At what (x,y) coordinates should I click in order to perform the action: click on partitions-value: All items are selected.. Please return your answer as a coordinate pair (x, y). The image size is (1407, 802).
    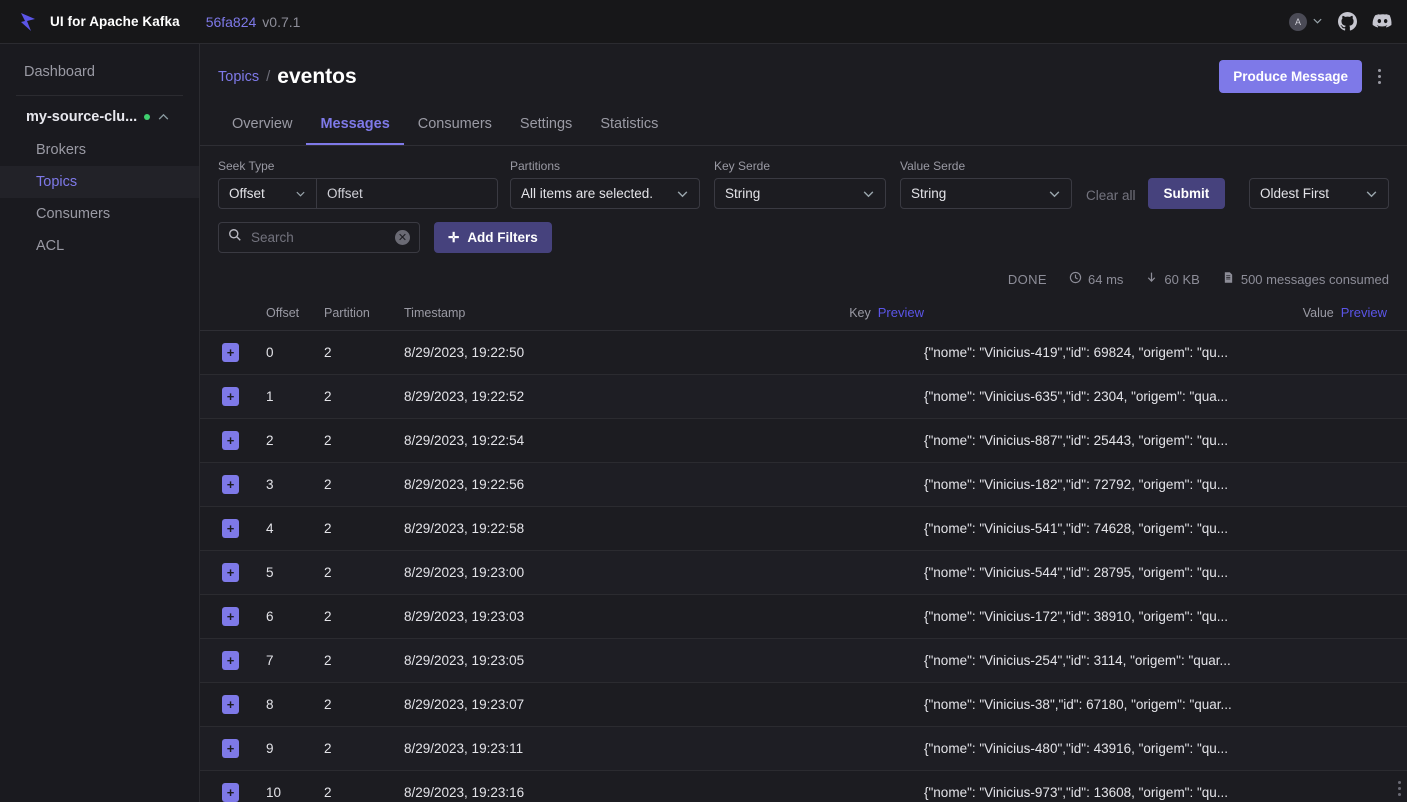
    Looking at the image, I should click on (587, 193).